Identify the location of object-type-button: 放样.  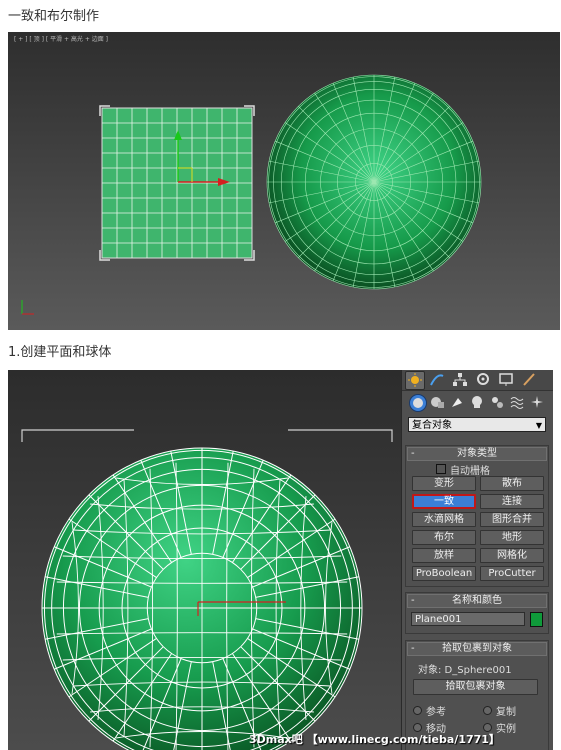
(444, 555).